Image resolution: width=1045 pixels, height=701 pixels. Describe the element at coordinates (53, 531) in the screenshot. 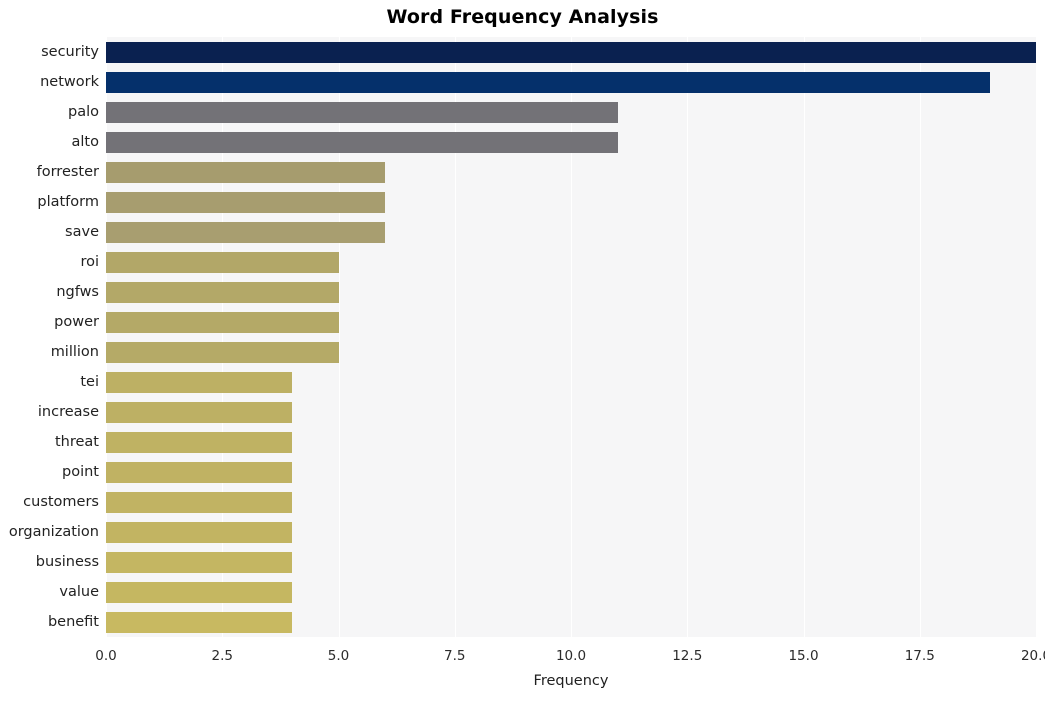

I see `y-tick-label-organization: organization` at that location.